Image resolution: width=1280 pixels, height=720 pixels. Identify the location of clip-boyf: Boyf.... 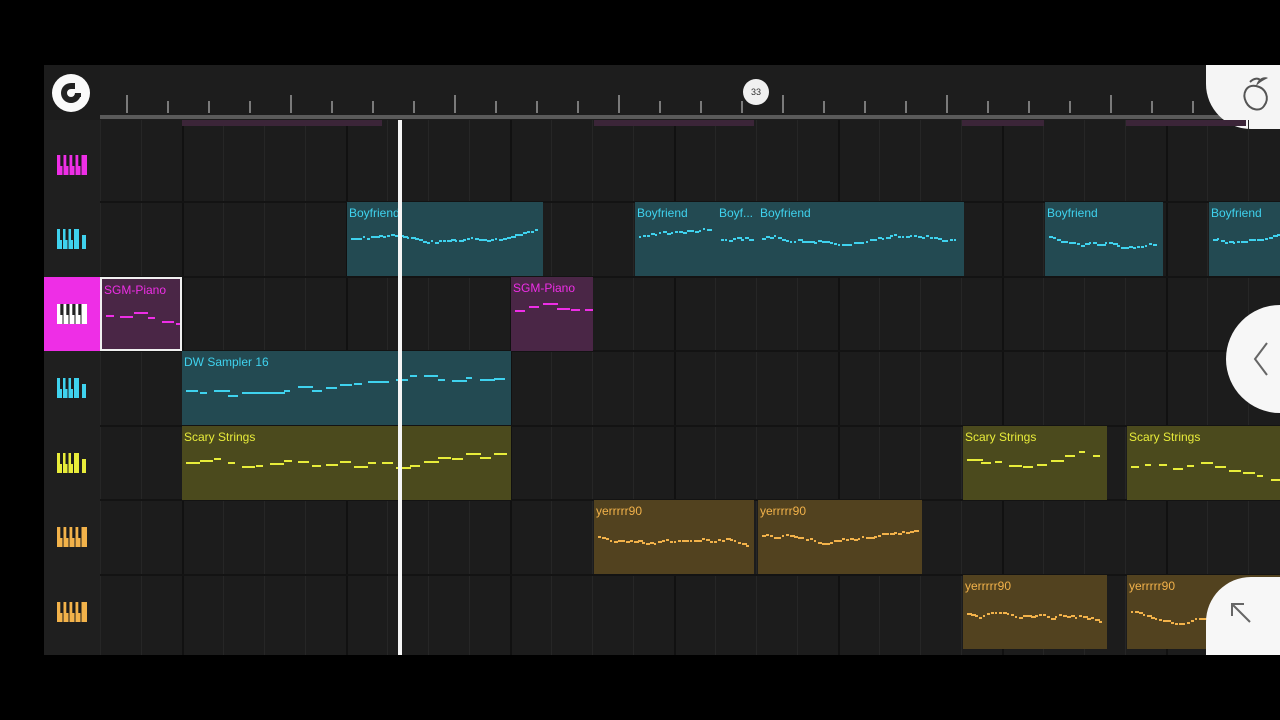
(738, 239).